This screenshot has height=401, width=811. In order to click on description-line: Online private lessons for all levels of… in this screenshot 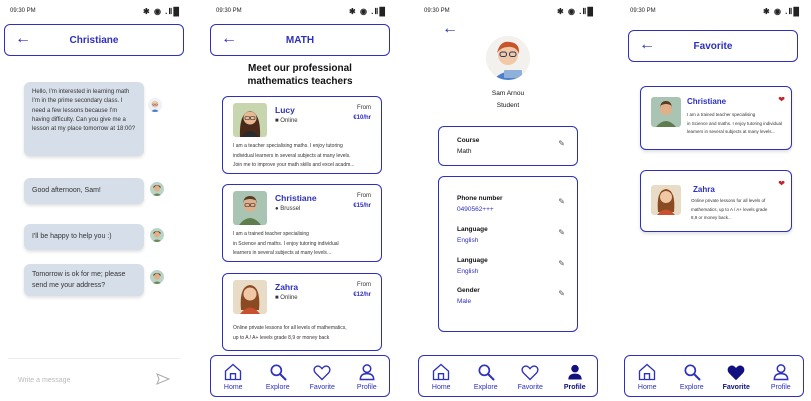, I will do `click(290, 328)`.